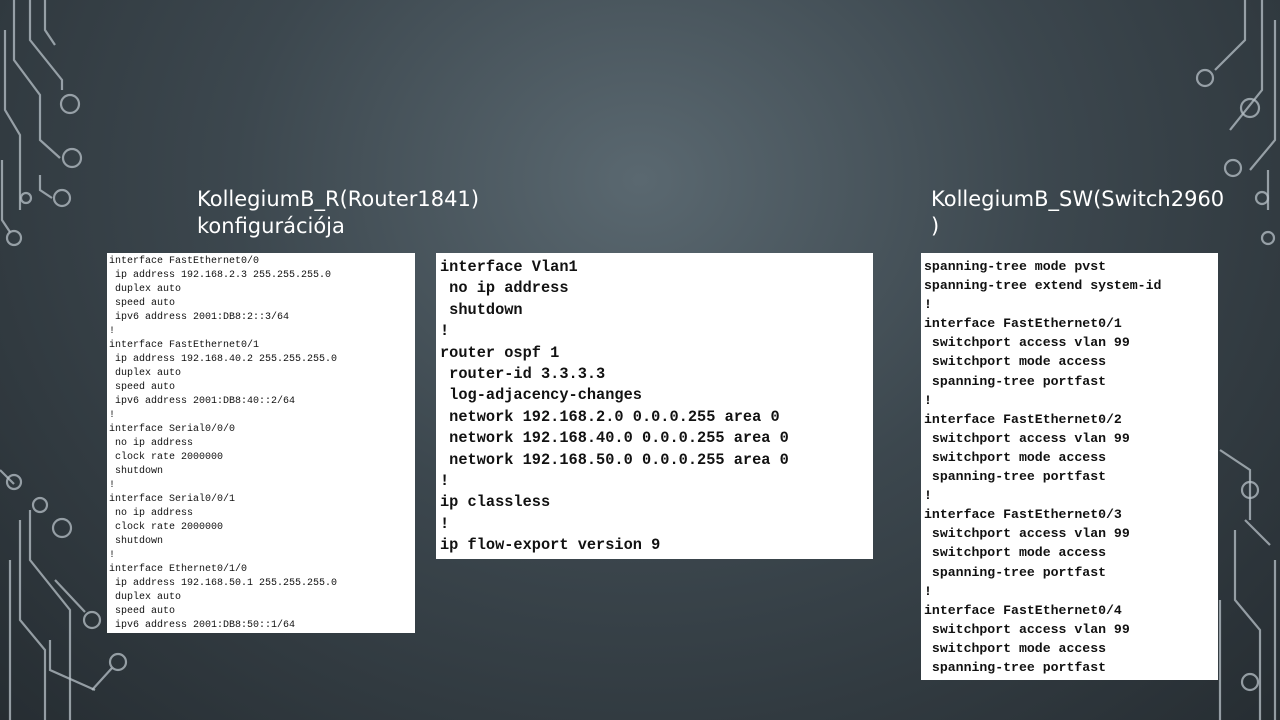 The height and width of the screenshot is (720, 1280). Describe the element at coordinates (541, 395) in the screenshot. I see `config-line: log-adjacency-changes` at that location.